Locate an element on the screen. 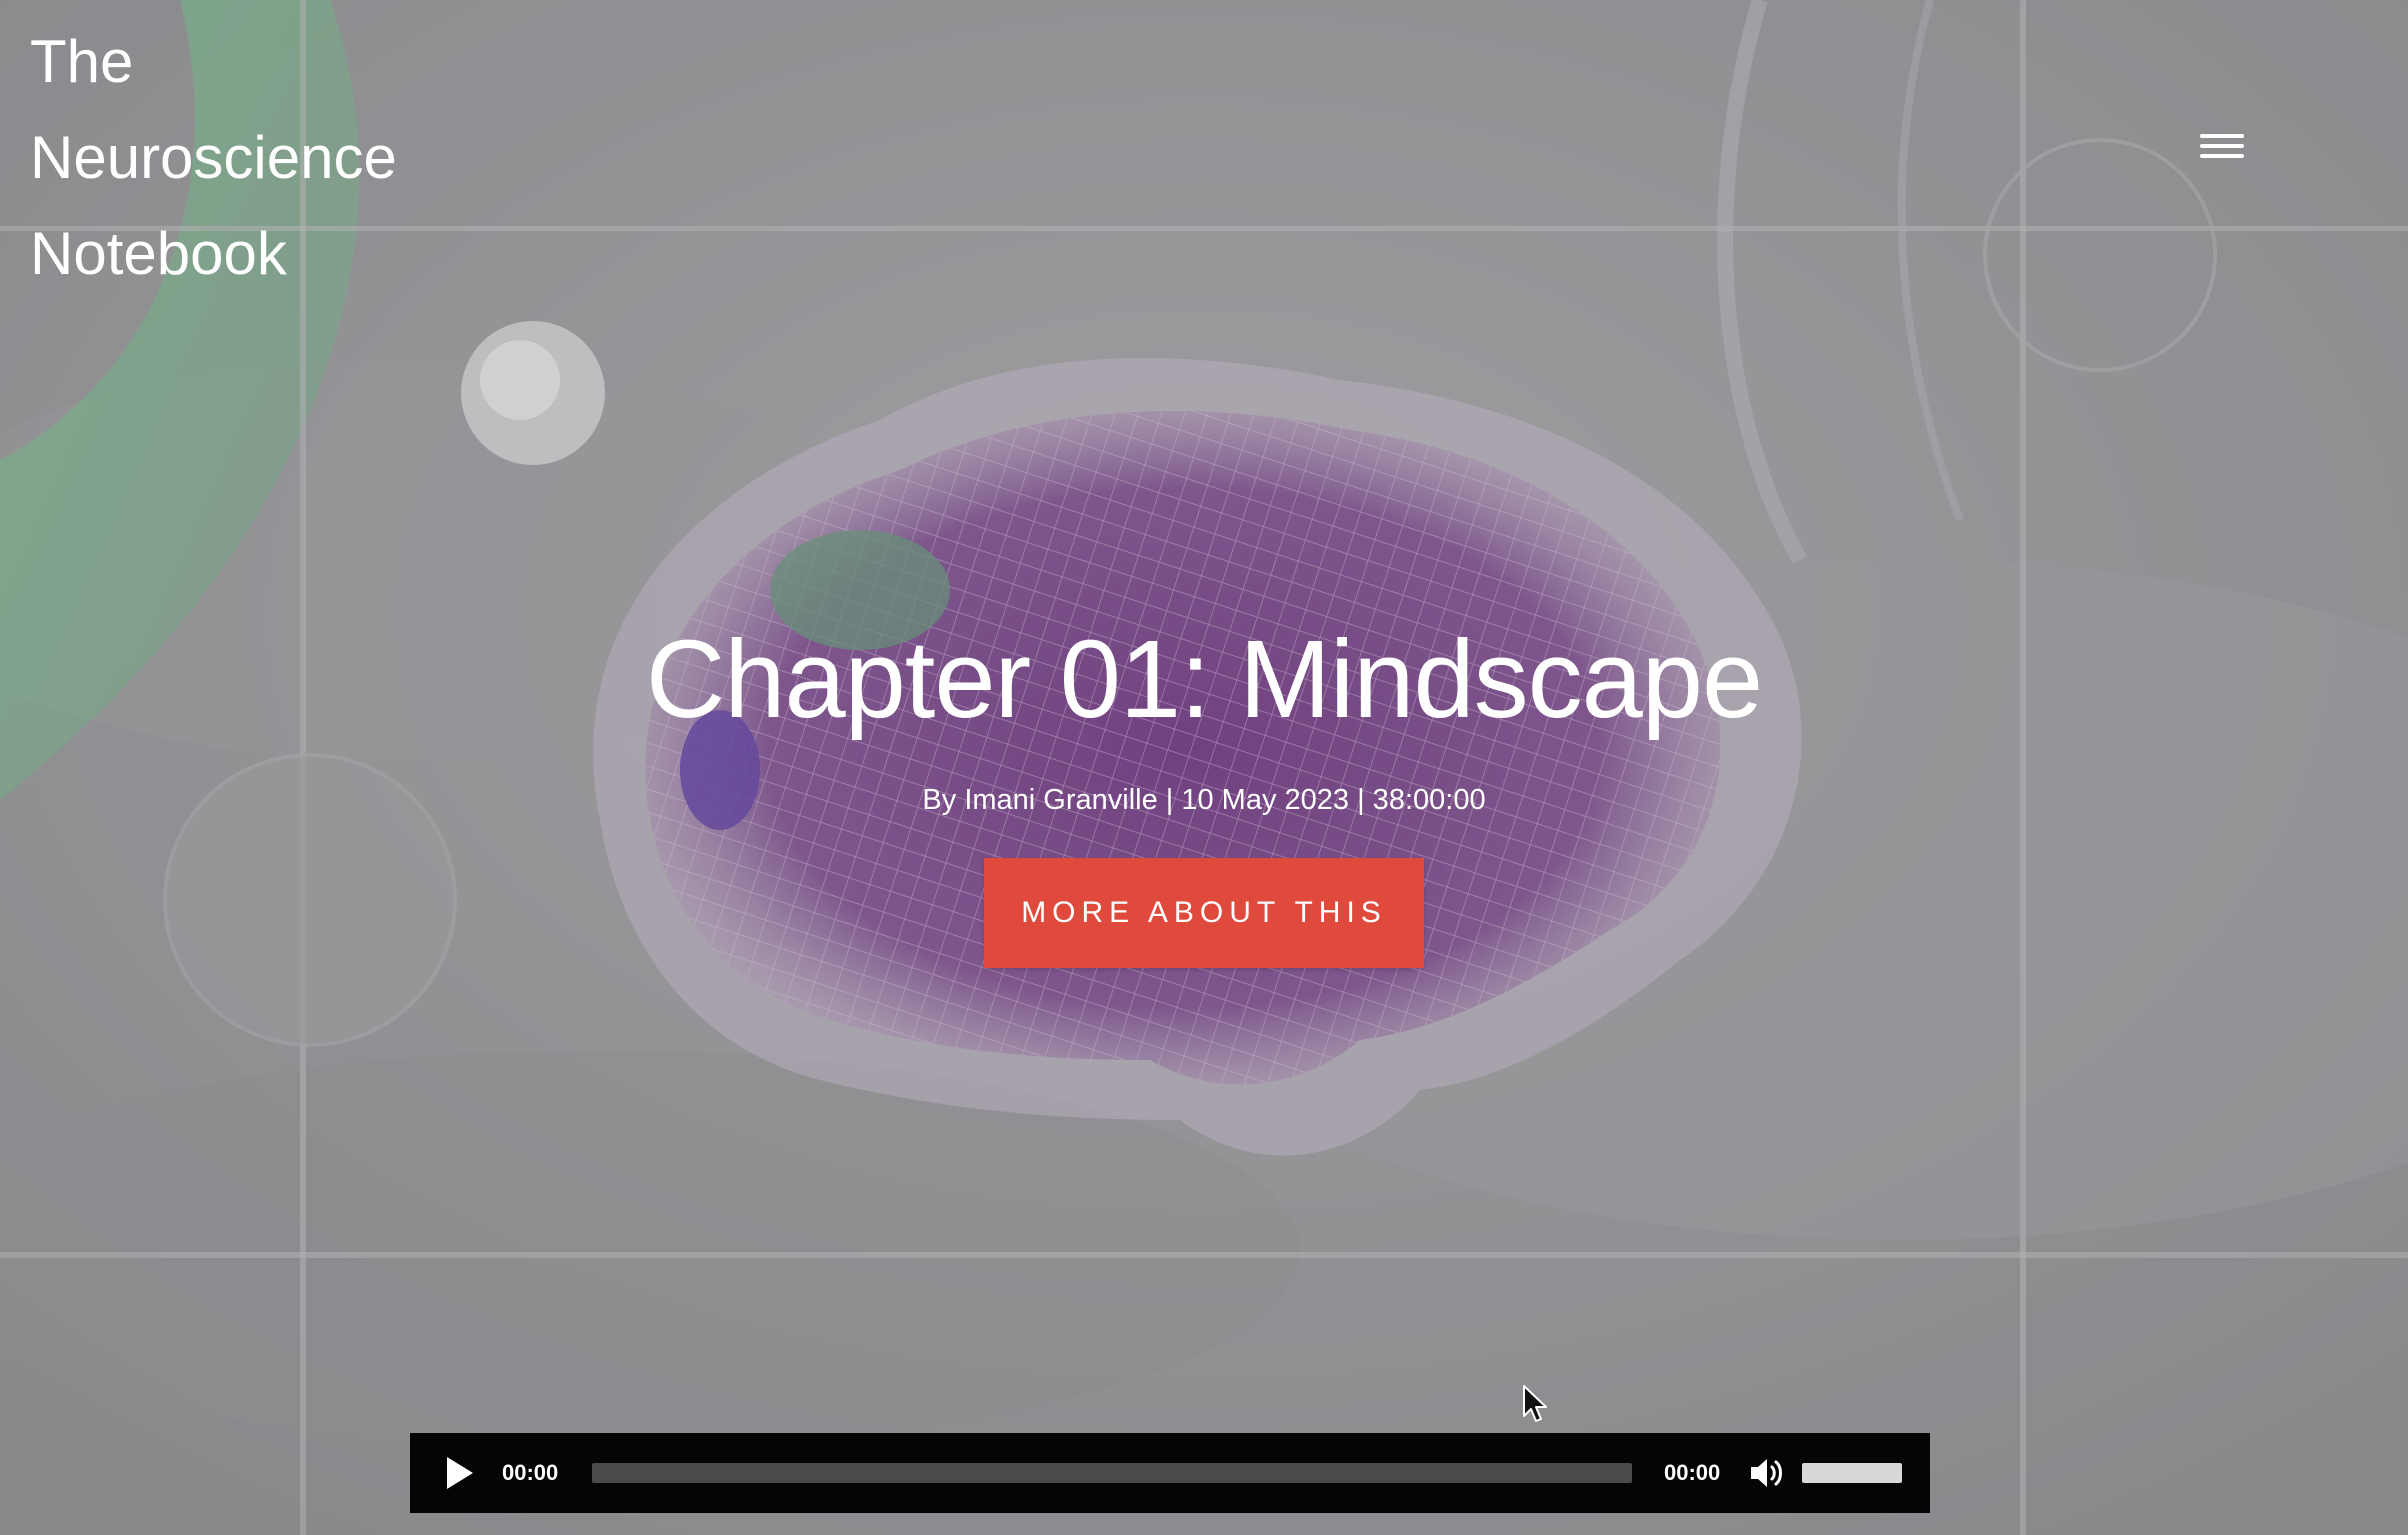 The height and width of the screenshot is (1535, 2408). hamburger-menu-icon is located at coordinates (2222, 146).